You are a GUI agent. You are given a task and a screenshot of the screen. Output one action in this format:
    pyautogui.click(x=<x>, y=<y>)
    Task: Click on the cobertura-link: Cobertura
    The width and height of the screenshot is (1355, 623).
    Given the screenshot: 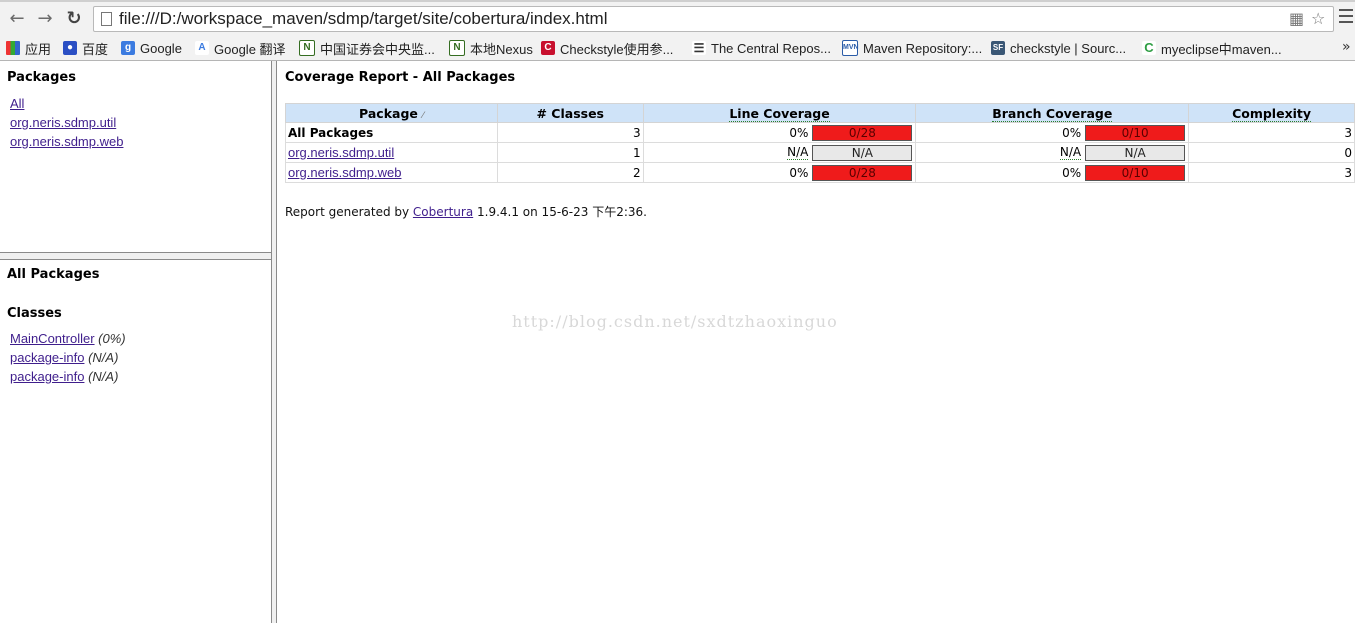 What is the action you would take?
    pyautogui.click(x=443, y=212)
    